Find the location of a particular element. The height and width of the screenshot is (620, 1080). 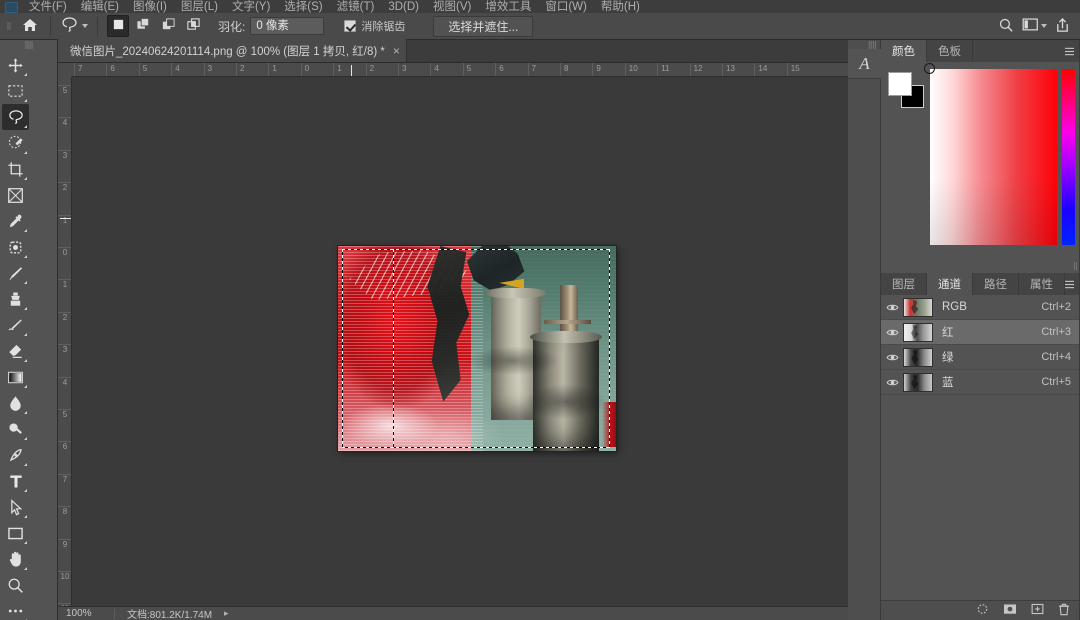

zoom-tool is located at coordinates (15, 585).